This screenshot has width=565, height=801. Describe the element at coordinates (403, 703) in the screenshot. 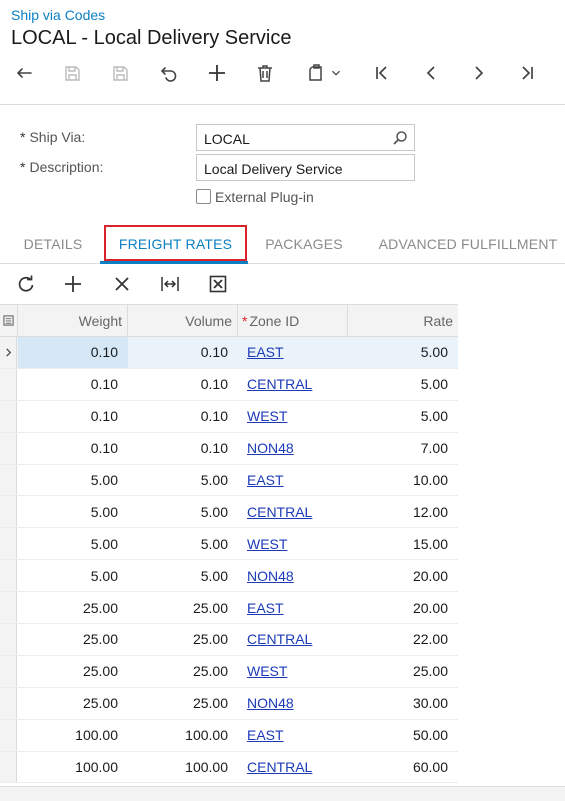

I see `rate-cell: 30.00` at that location.